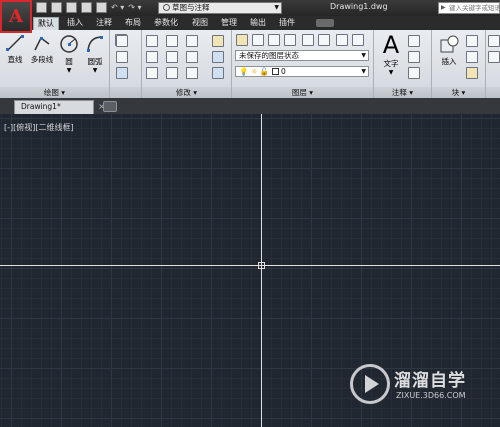 The height and width of the screenshot is (427, 500). Describe the element at coordinates (122, 41) in the screenshot. I see `rectangle-icon` at that location.